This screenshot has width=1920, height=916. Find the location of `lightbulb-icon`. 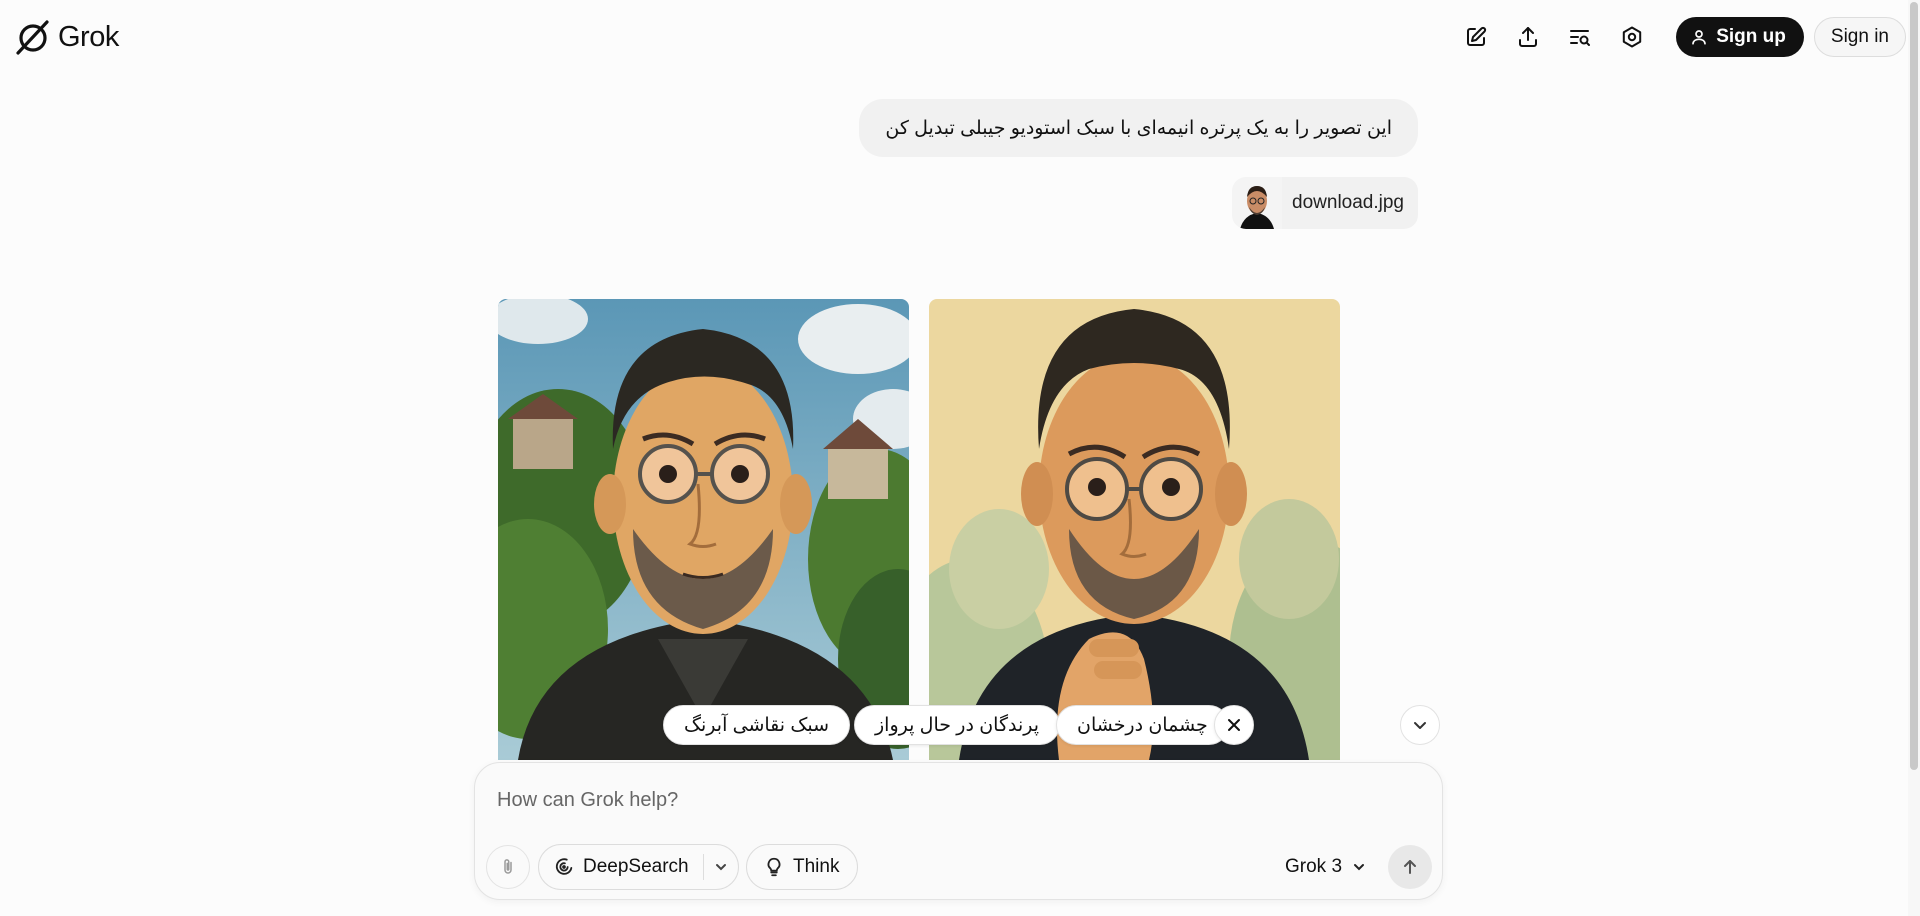

lightbulb-icon is located at coordinates (774, 867).